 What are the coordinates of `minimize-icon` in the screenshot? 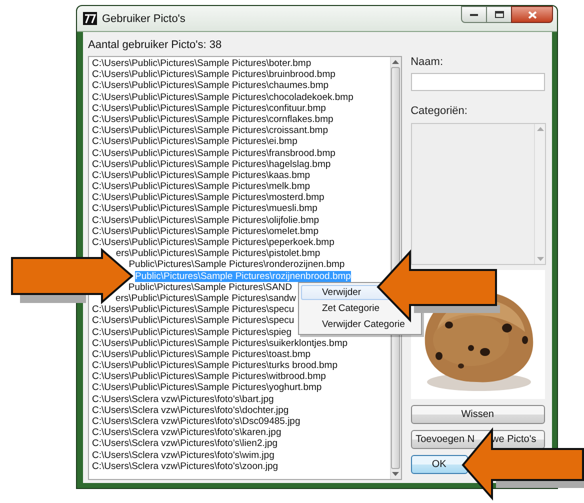 It's located at (474, 14).